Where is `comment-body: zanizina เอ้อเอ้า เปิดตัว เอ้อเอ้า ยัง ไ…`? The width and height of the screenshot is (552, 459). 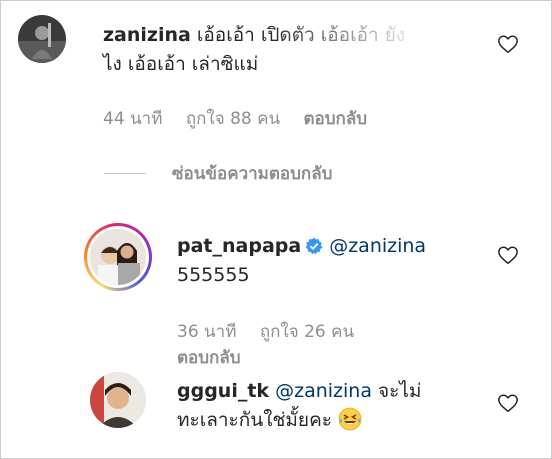
comment-body: zanizina เอ้อเอ้า เปิดตัว เอ้อเอ้า ยัง ไ… is located at coordinates (283, 50).